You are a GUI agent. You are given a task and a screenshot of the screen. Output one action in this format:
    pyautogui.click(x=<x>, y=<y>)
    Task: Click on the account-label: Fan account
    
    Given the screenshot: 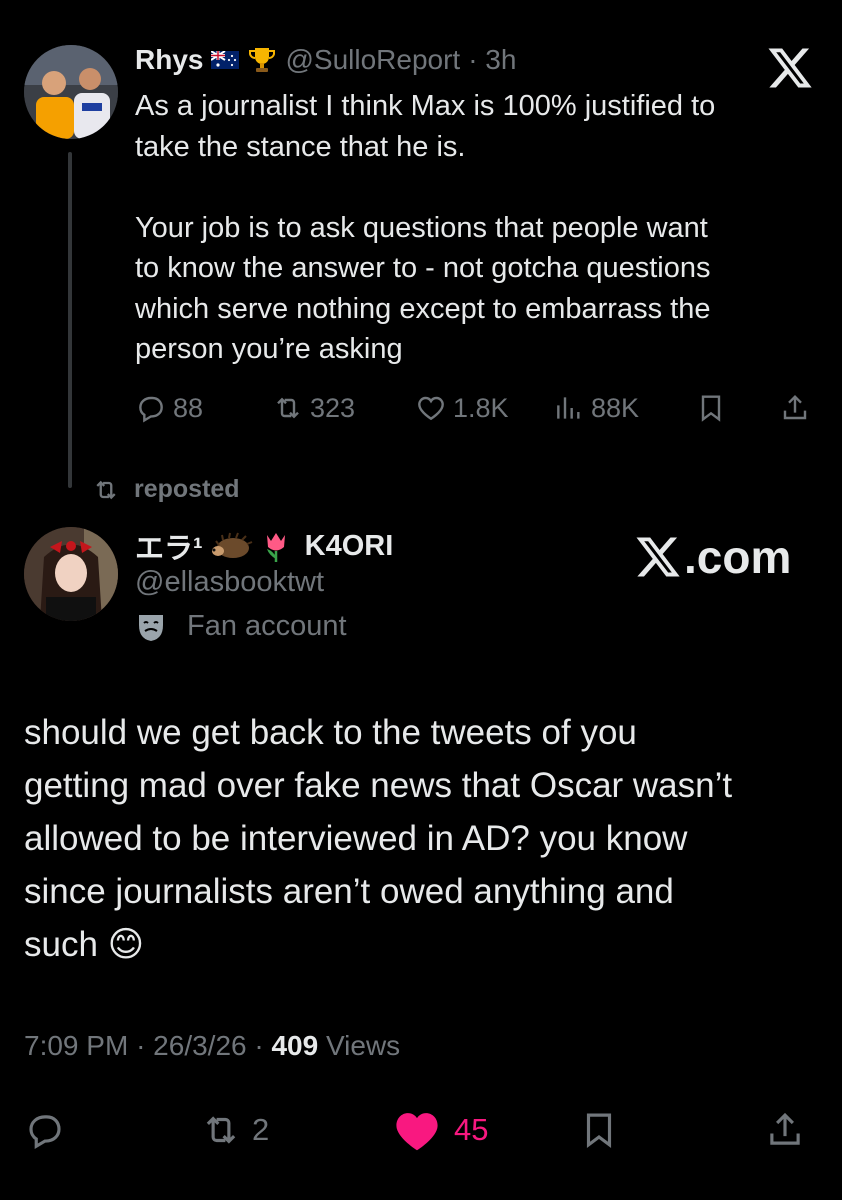 What is the action you would take?
    pyautogui.click(x=241, y=626)
    